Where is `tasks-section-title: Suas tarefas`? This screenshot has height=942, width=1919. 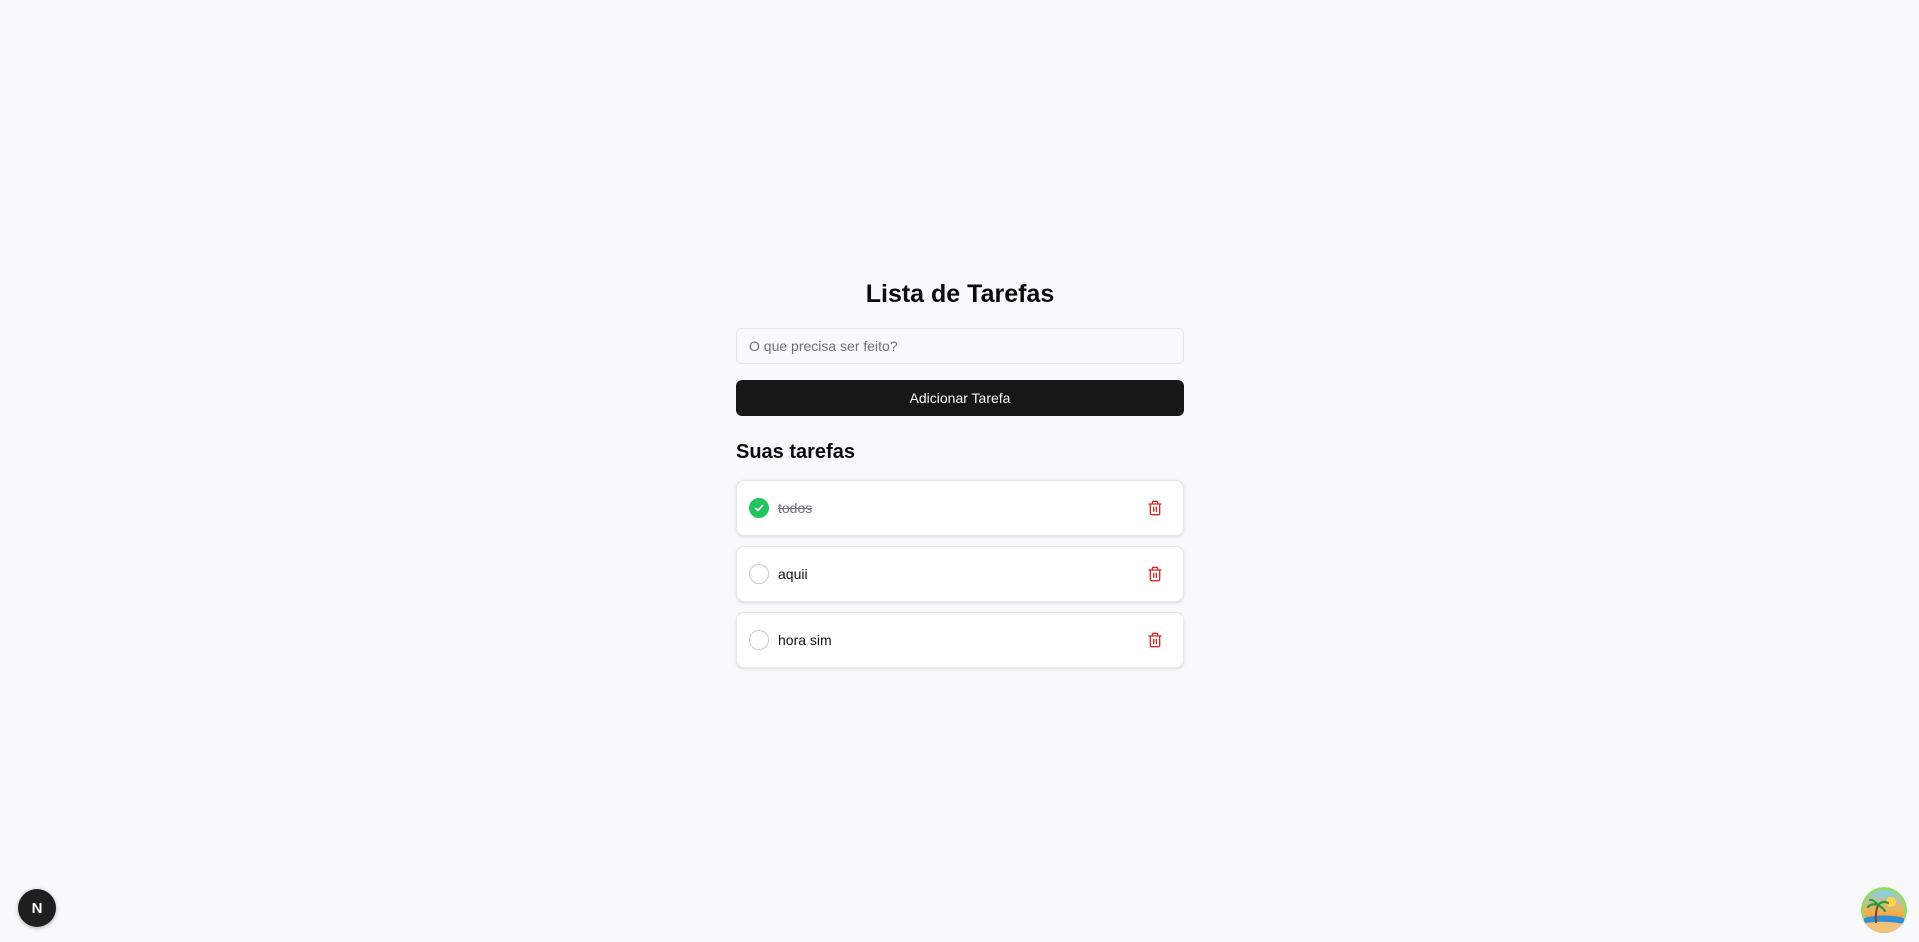
tasks-section-title: Suas tarefas is located at coordinates (795, 452).